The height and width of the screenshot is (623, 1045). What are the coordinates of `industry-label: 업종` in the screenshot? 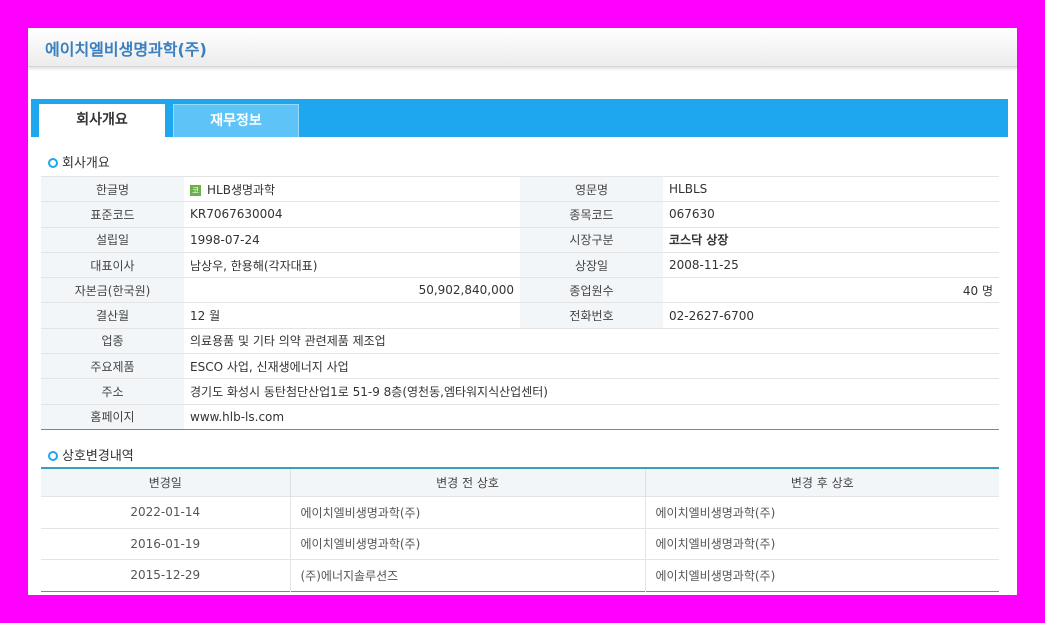 It's located at (112, 340).